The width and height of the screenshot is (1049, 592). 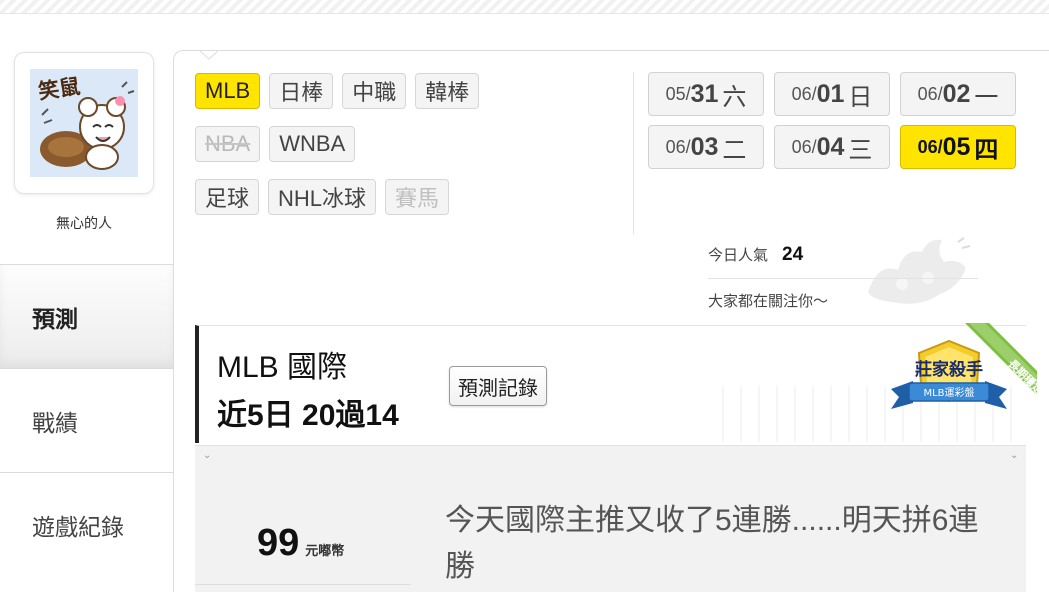 I want to click on date-chip: 06/01 日, so click(x=832, y=94).